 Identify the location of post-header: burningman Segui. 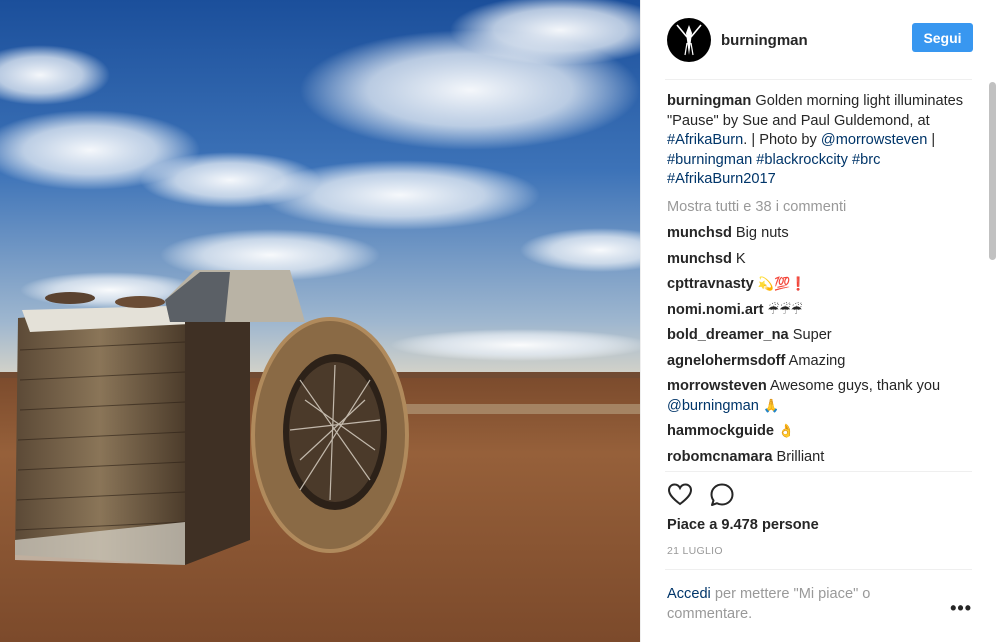
(820, 40).